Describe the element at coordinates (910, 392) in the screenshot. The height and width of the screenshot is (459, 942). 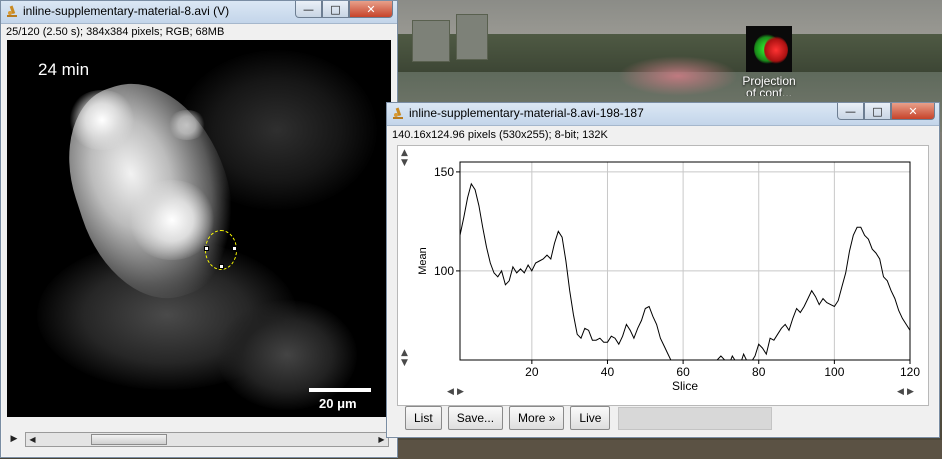
I see `x-max-spin-right: ▶` at that location.